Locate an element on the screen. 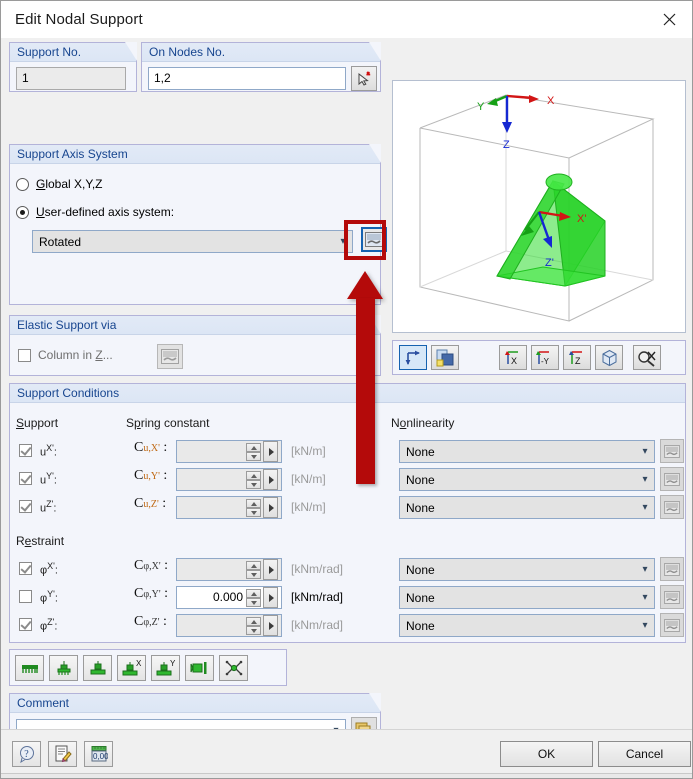  support-type-roller-icon is located at coordinates (199, 667).